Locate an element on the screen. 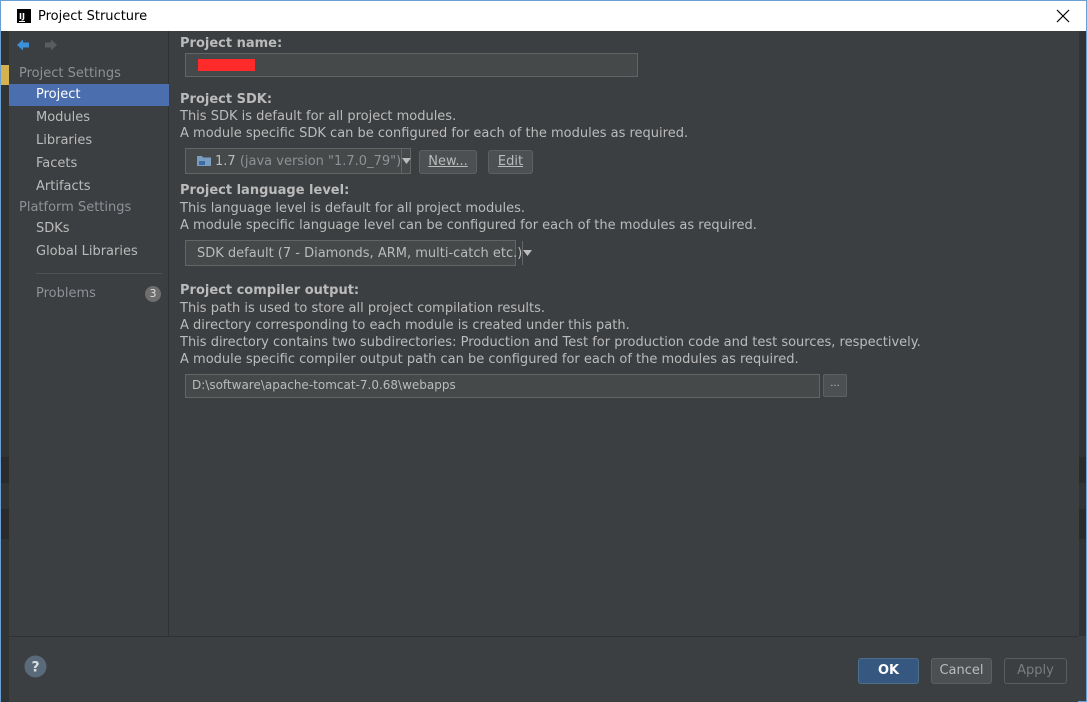 This screenshot has width=1087, height=702. help-icon: ? is located at coordinates (35, 666).